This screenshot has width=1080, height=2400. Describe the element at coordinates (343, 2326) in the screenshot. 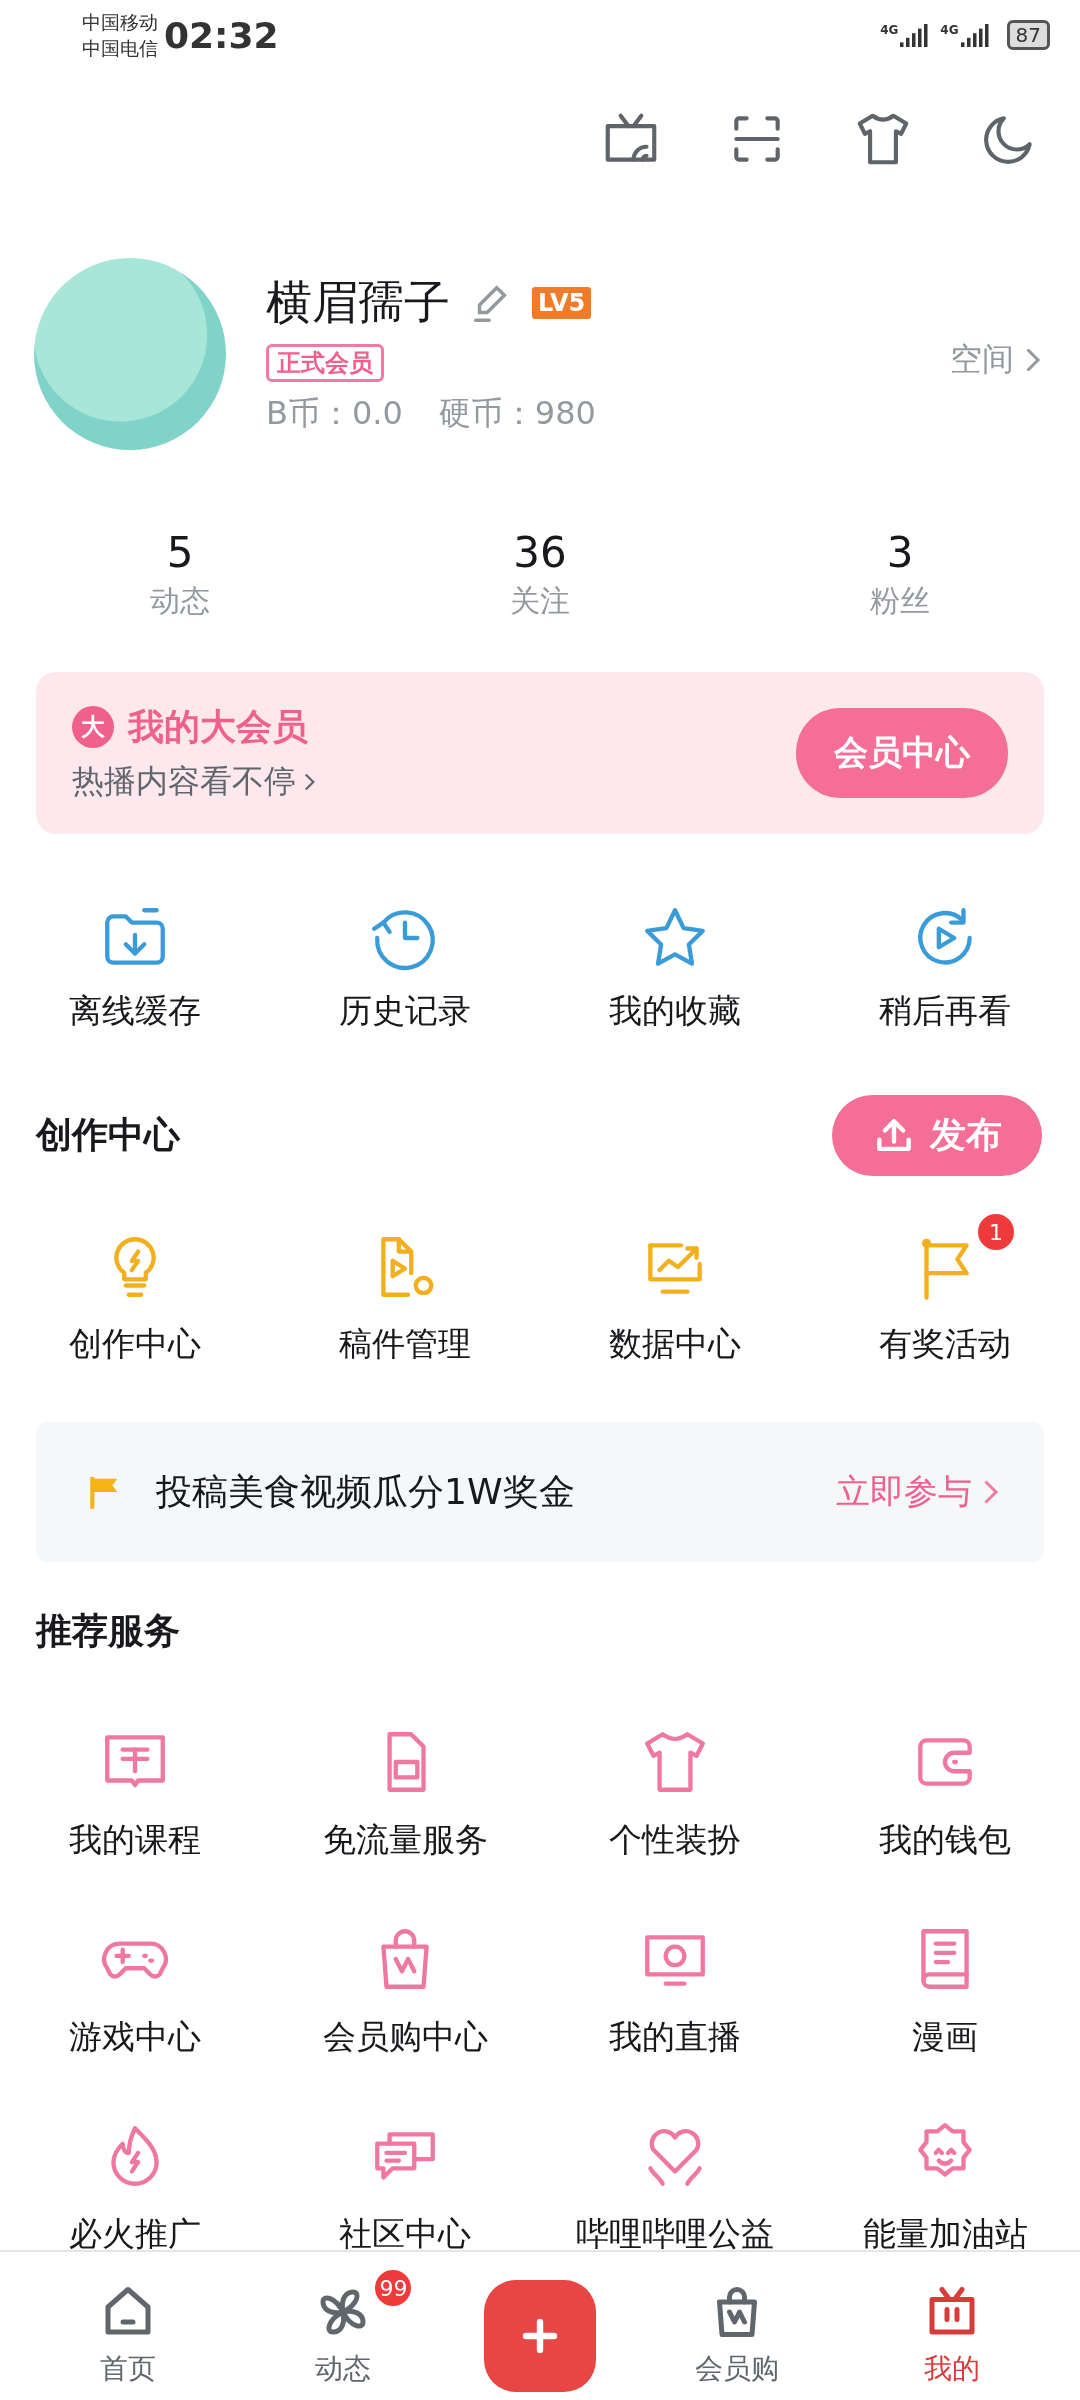

I see `nav-tab: 99 动态` at that location.